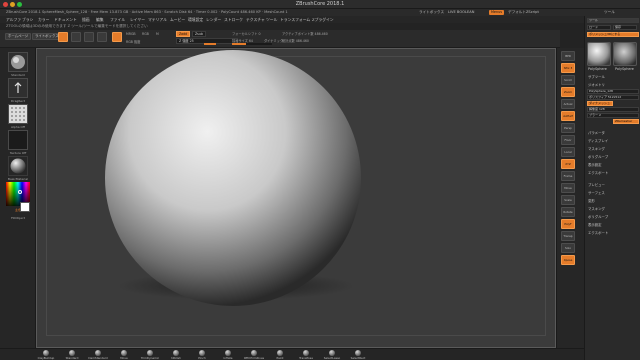  What do you see at coordinates (332, 354) in the screenshot?
I see `brush-selectlasso: SelectLasso` at bounding box center [332, 354].